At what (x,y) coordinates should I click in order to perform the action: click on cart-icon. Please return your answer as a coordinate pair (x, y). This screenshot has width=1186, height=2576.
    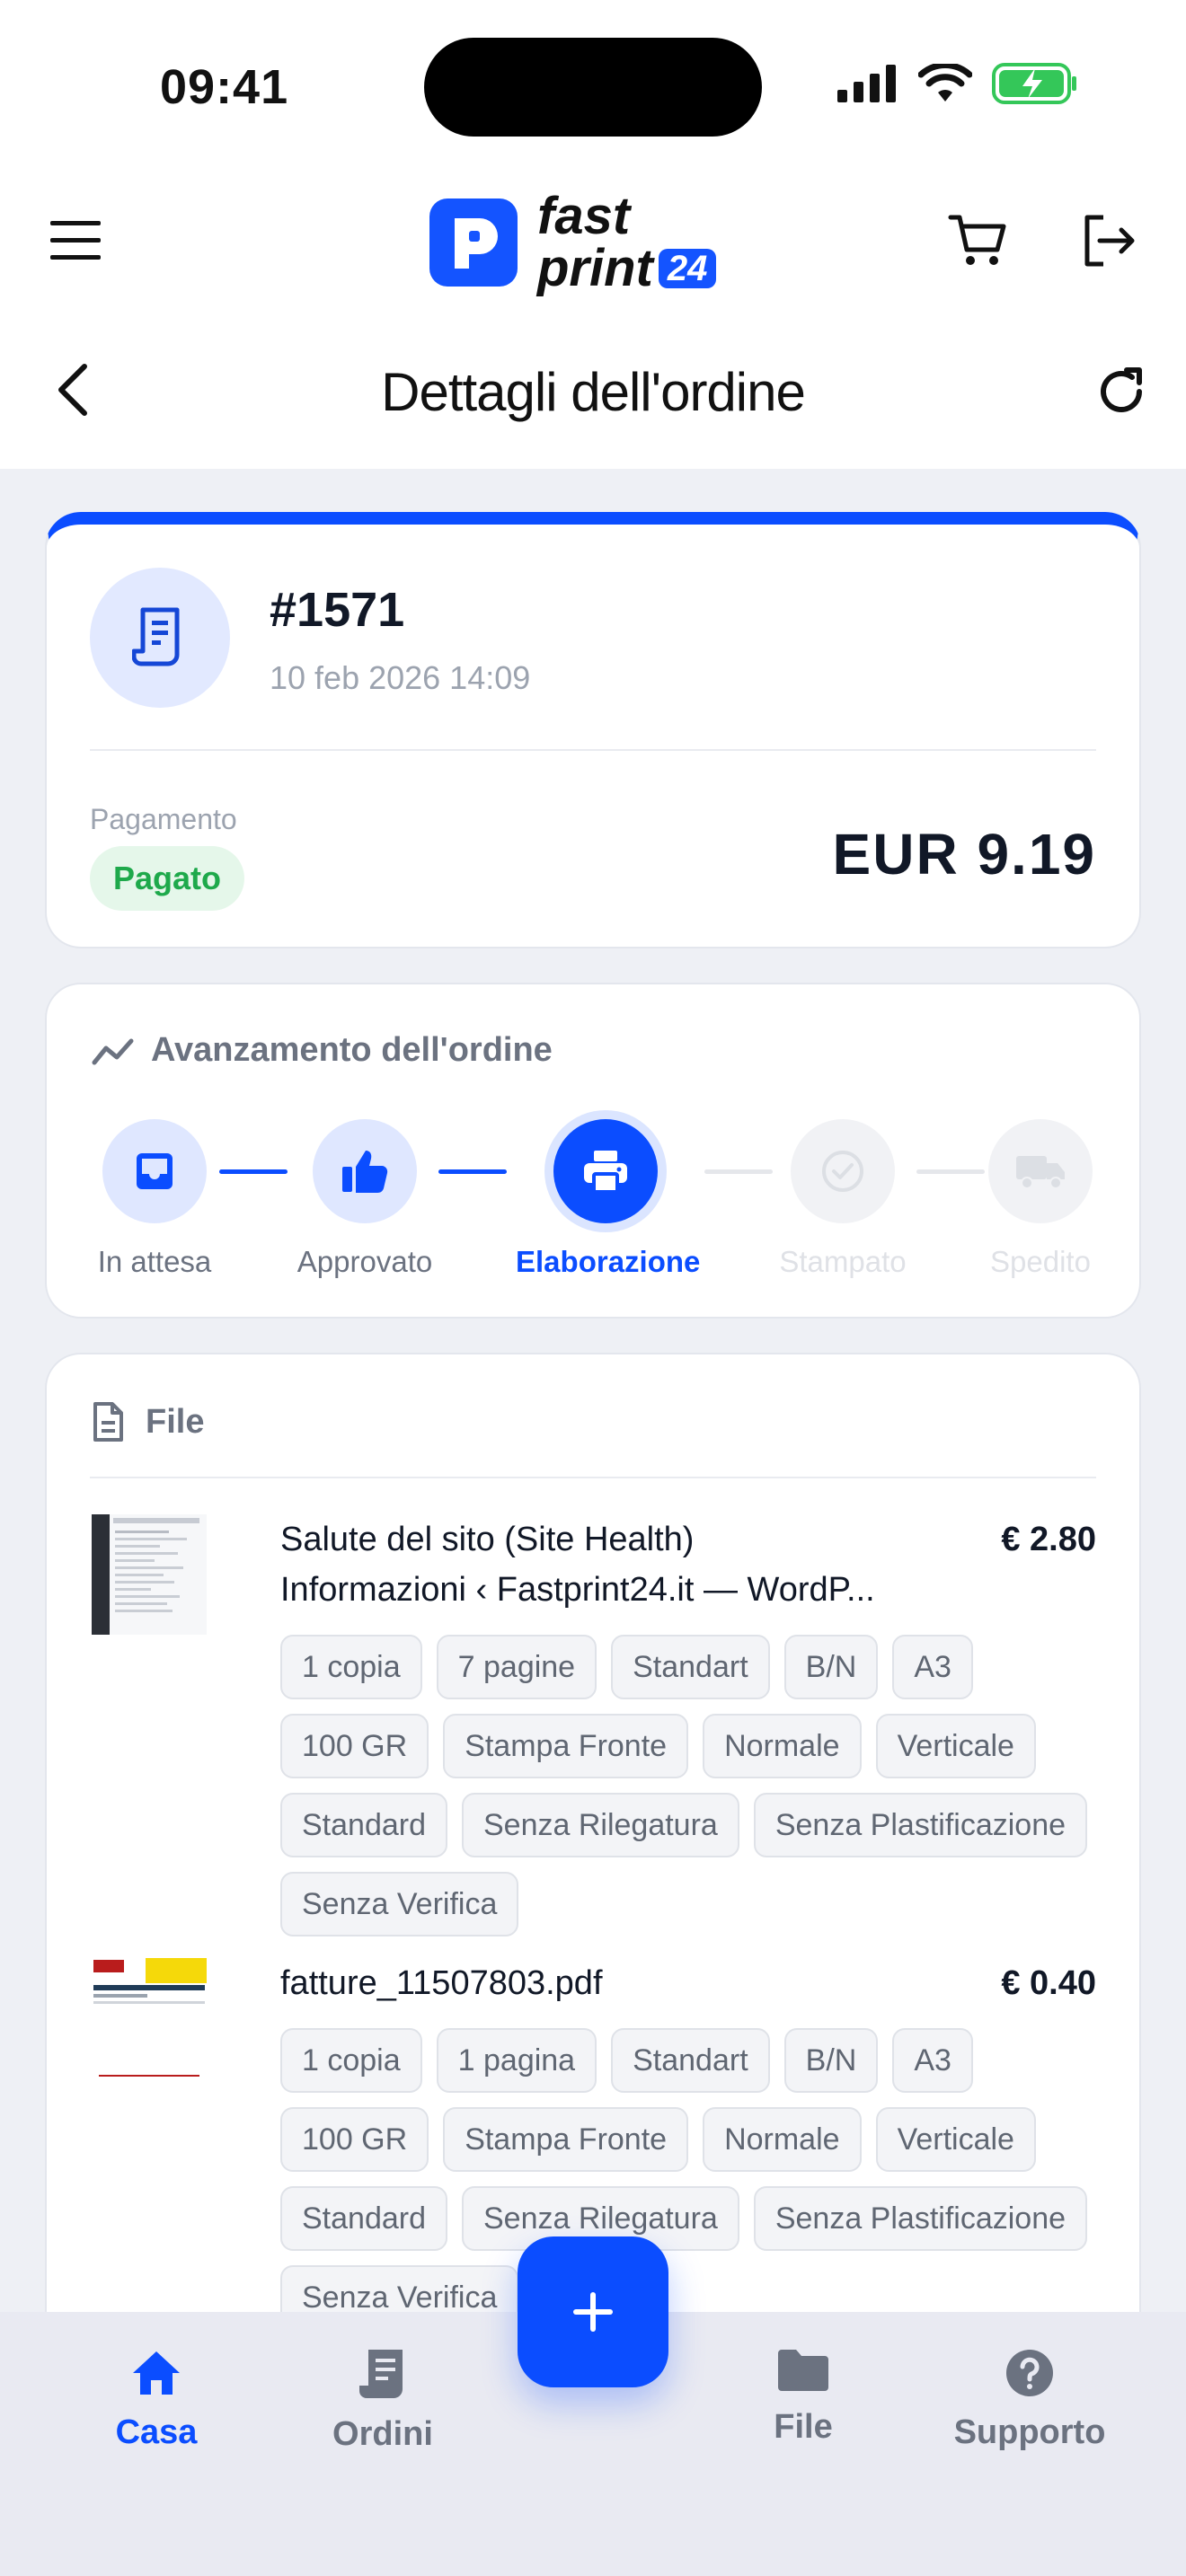
    Looking at the image, I should click on (977, 240).